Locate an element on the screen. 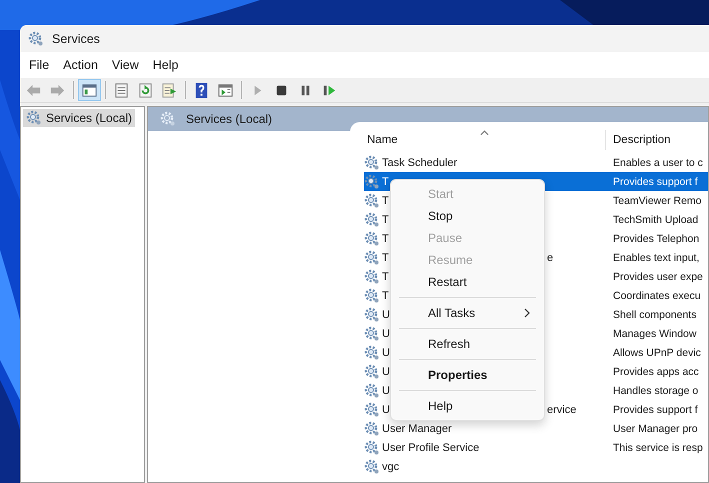 The height and width of the screenshot is (483, 709). service-description: Shell components is located at coordinates (654, 314).